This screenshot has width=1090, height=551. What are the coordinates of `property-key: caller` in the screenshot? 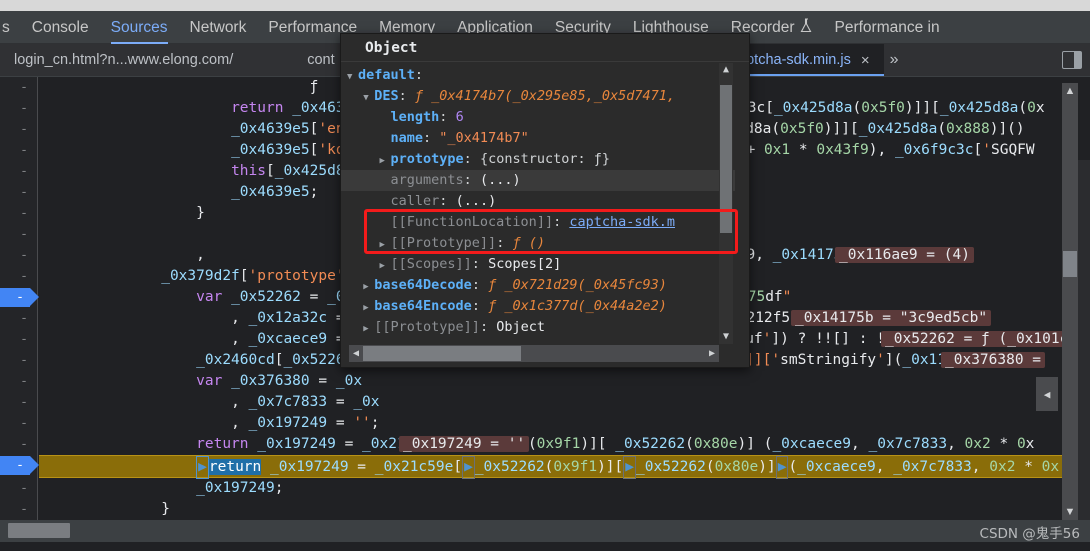 It's located at (415, 201).